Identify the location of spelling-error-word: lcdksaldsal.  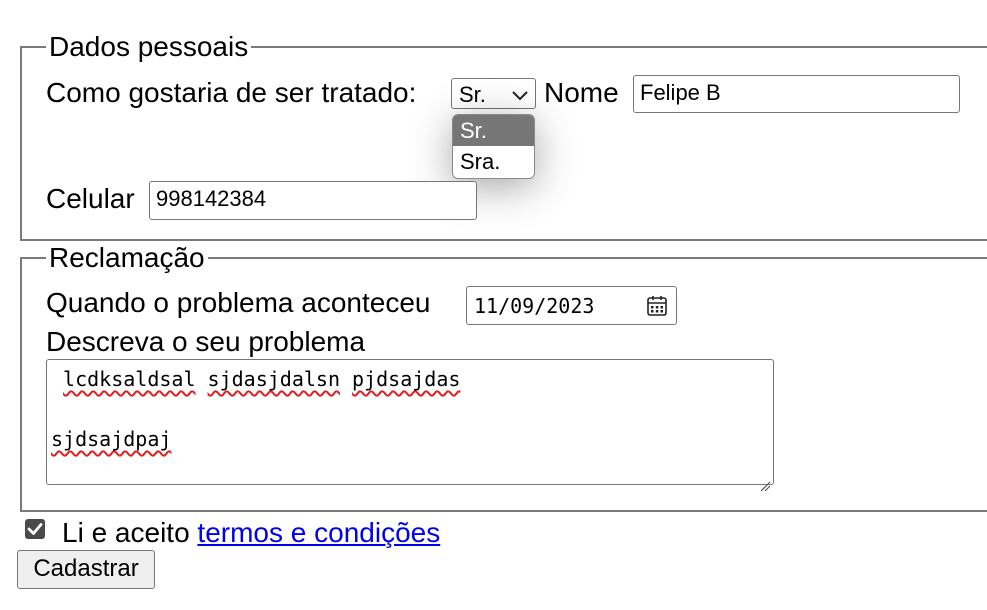
(129, 379).